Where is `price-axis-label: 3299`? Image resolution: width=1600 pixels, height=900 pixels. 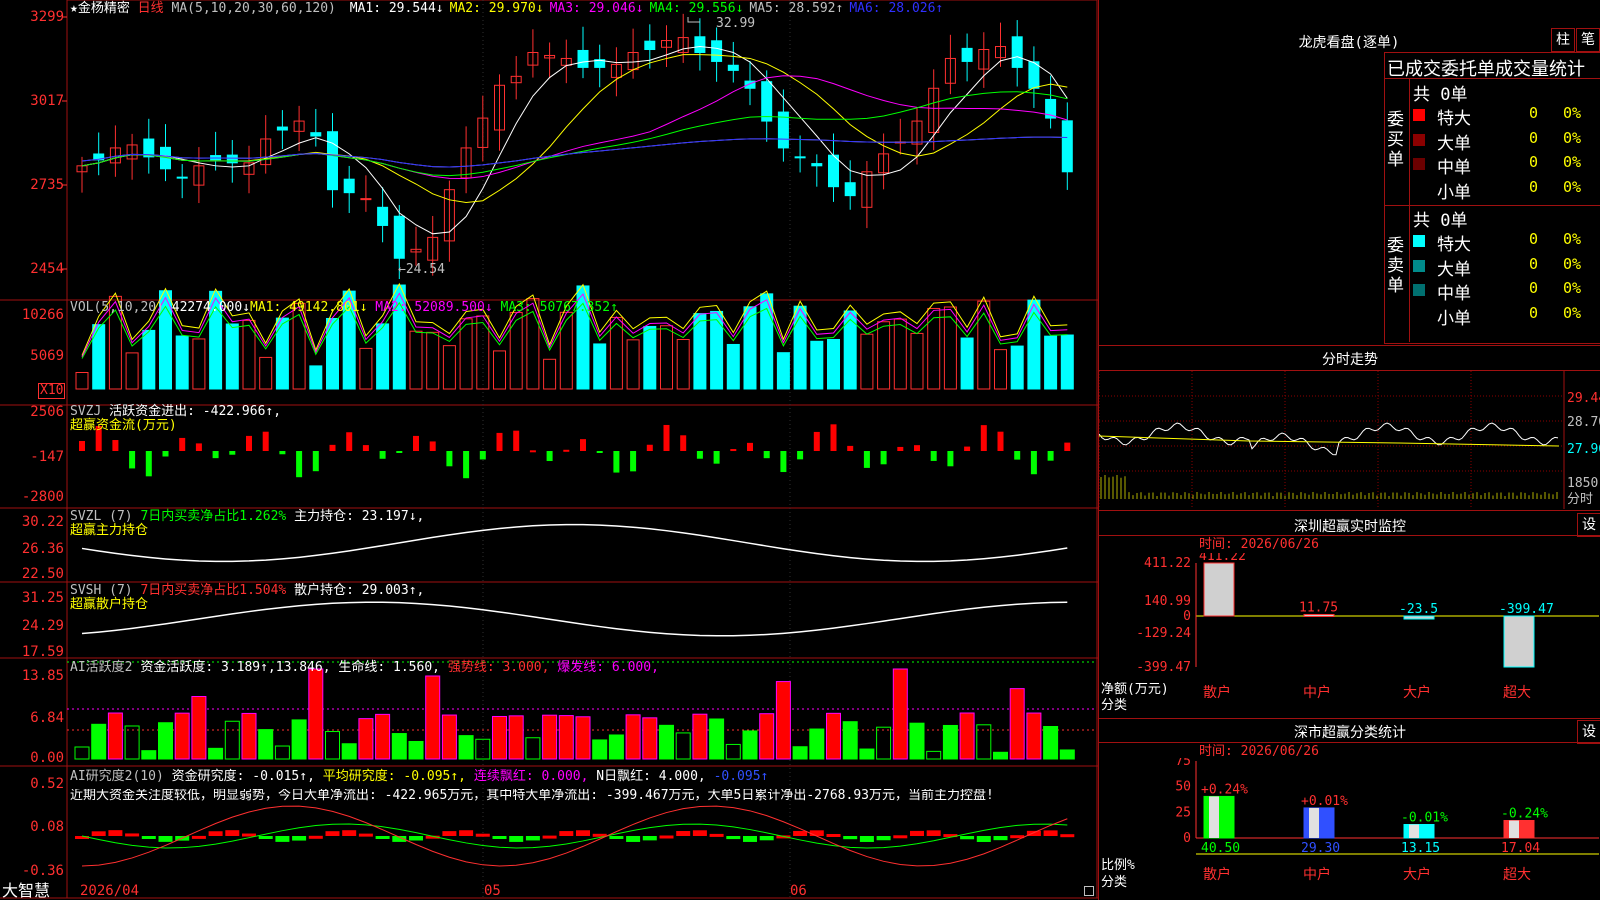 price-axis-label: 3299 is located at coordinates (47, 17).